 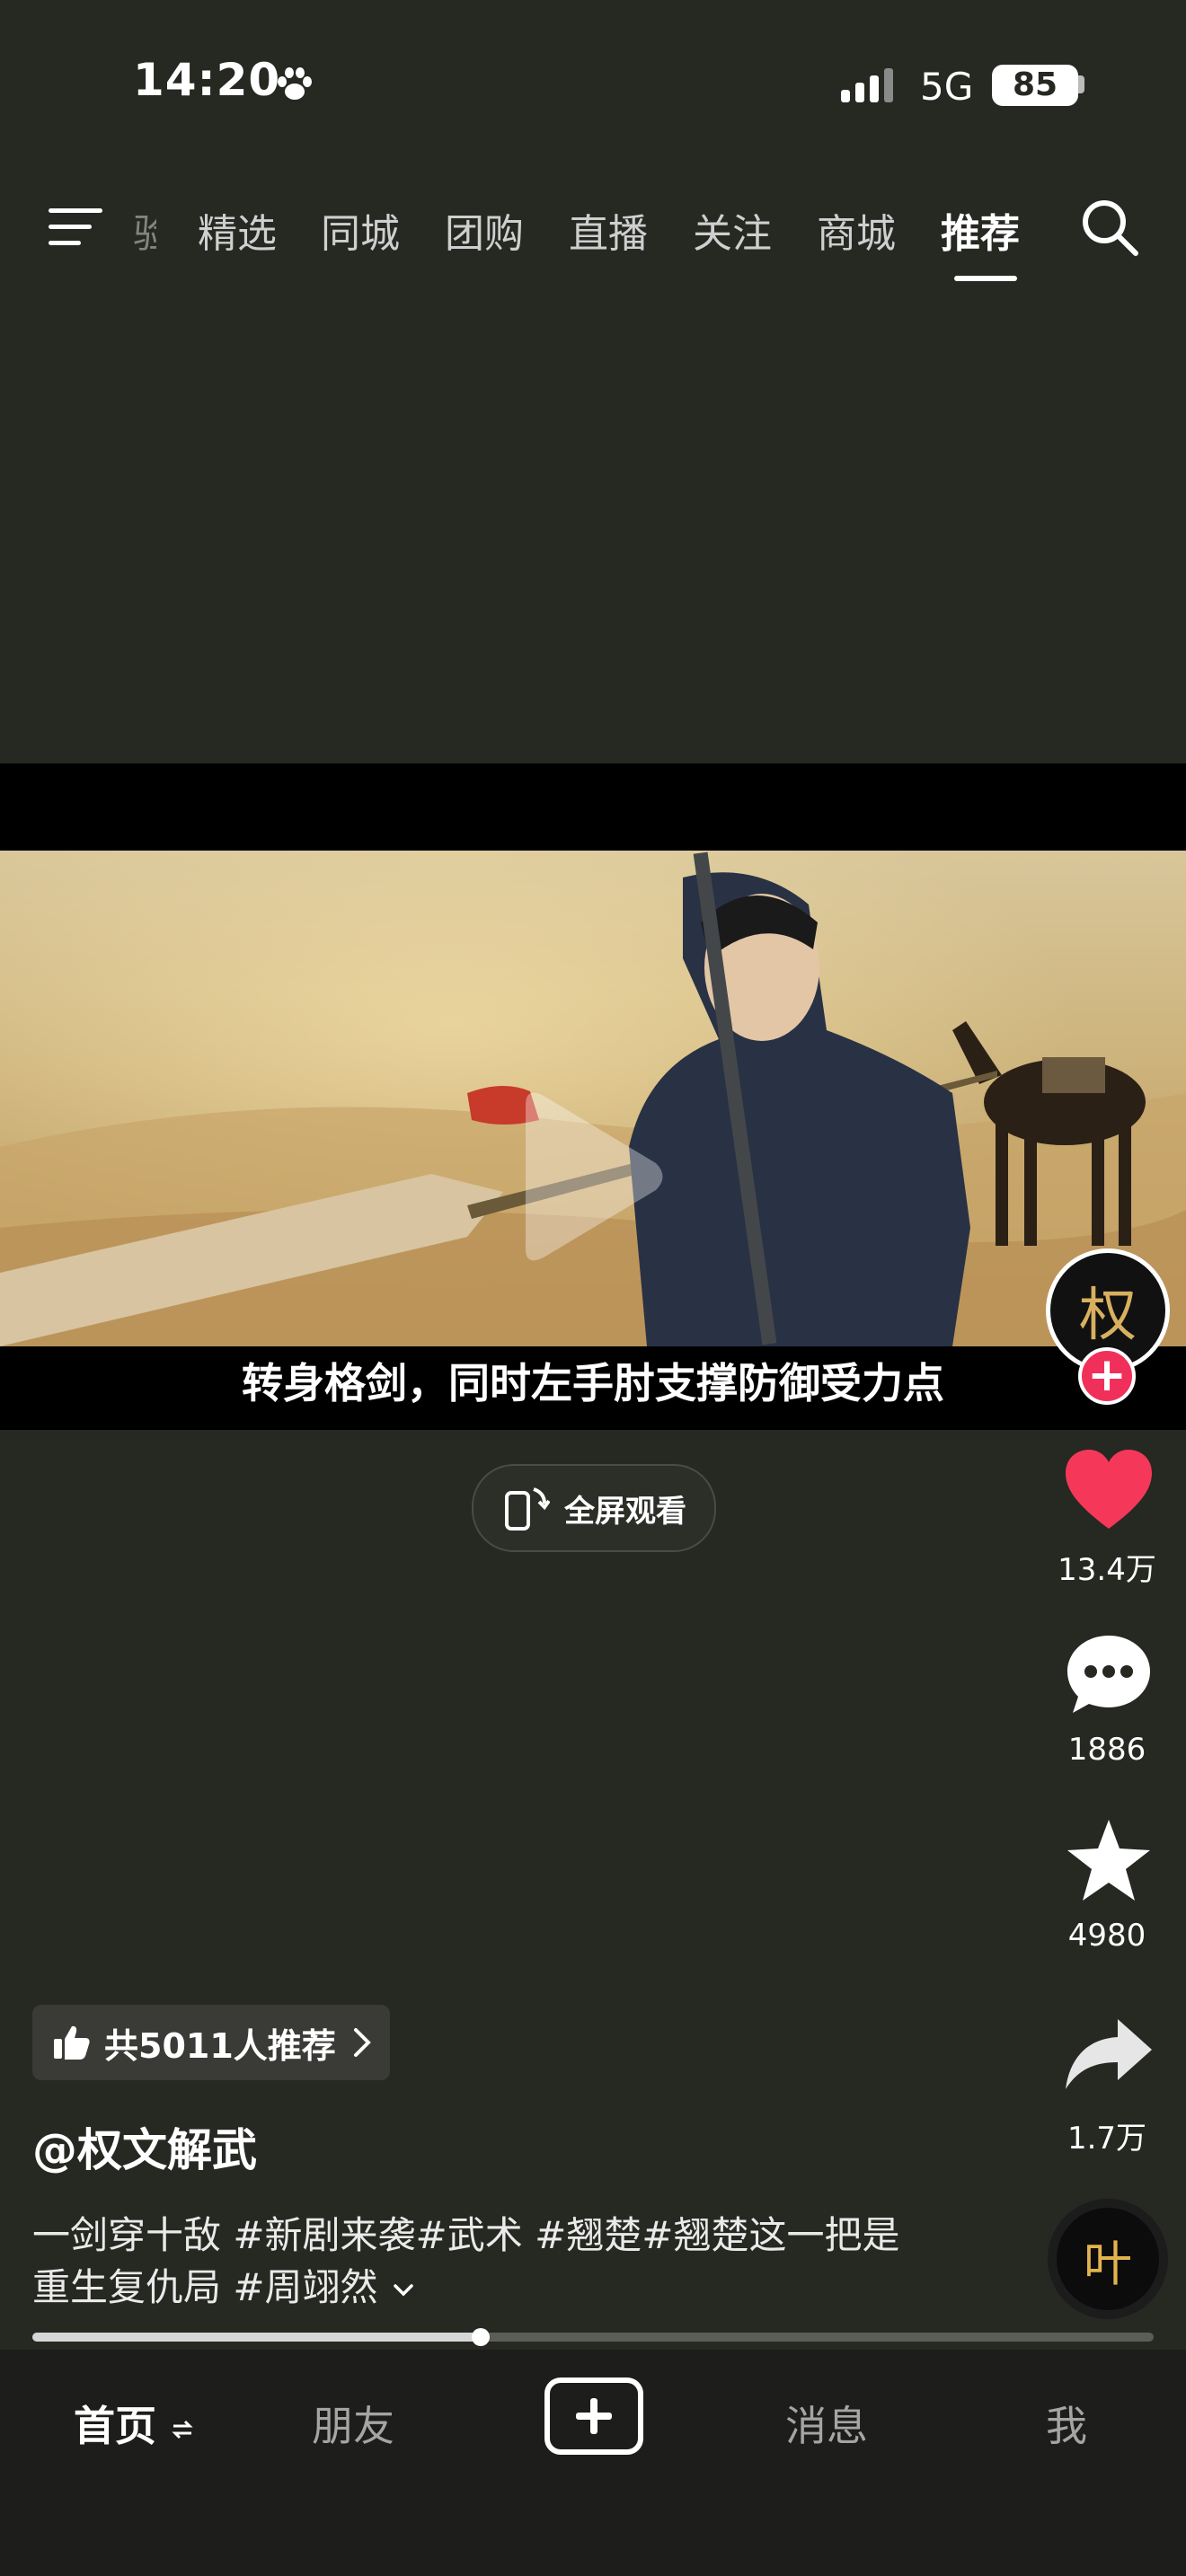 What do you see at coordinates (144, 2146) in the screenshot?
I see `author-name: @权文解武` at bounding box center [144, 2146].